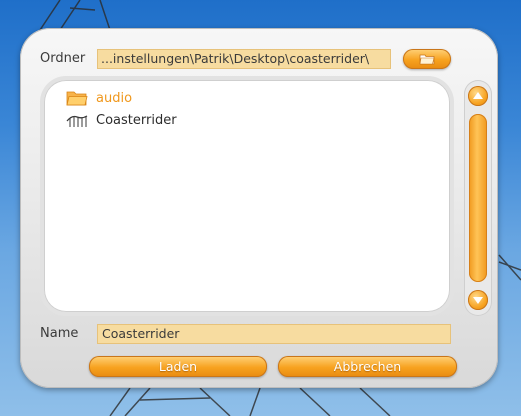 The height and width of the screenshot is (416, 521). Describe the element at coordinates (274, 334) in the screenshot. I see `filename-input: Coasterrider` at that location.